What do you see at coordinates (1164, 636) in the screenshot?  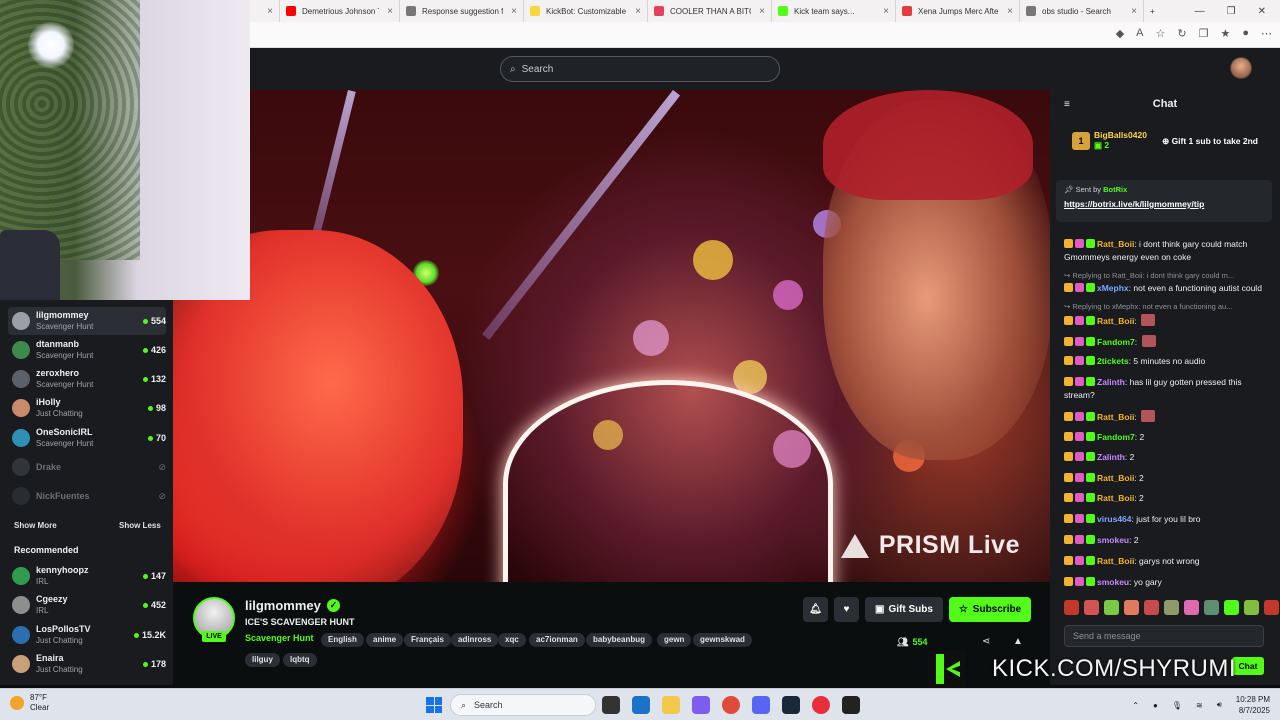 I see `chat-input: Send a message` at bounding box center [1164, 636].